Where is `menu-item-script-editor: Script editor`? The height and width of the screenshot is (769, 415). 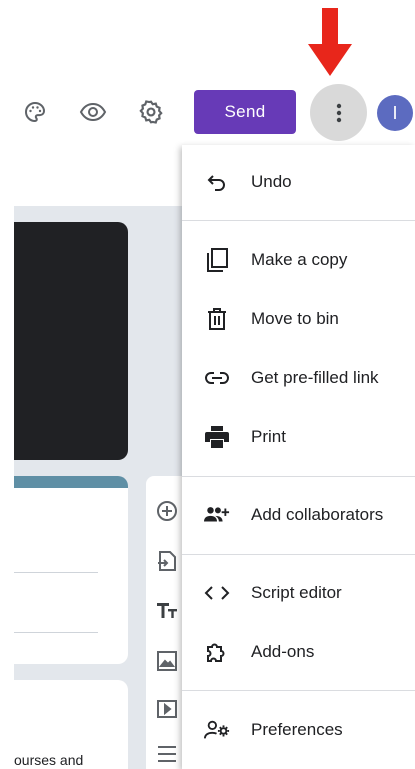 menu-item-script-editor: Script editor is located at coordinates (298, 593).